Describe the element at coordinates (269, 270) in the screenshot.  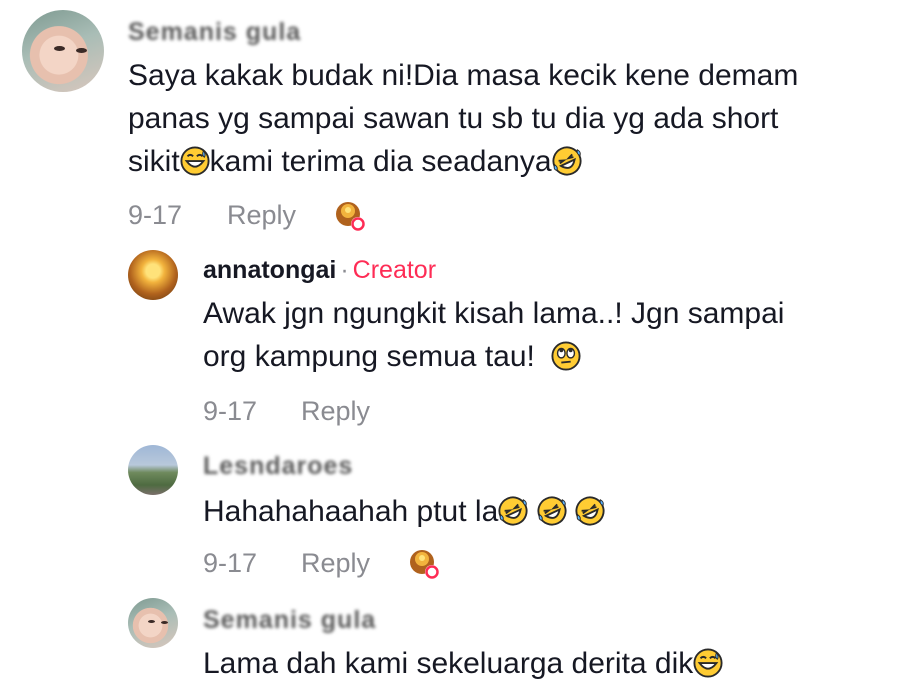
I see `username: annatongai` at that location.